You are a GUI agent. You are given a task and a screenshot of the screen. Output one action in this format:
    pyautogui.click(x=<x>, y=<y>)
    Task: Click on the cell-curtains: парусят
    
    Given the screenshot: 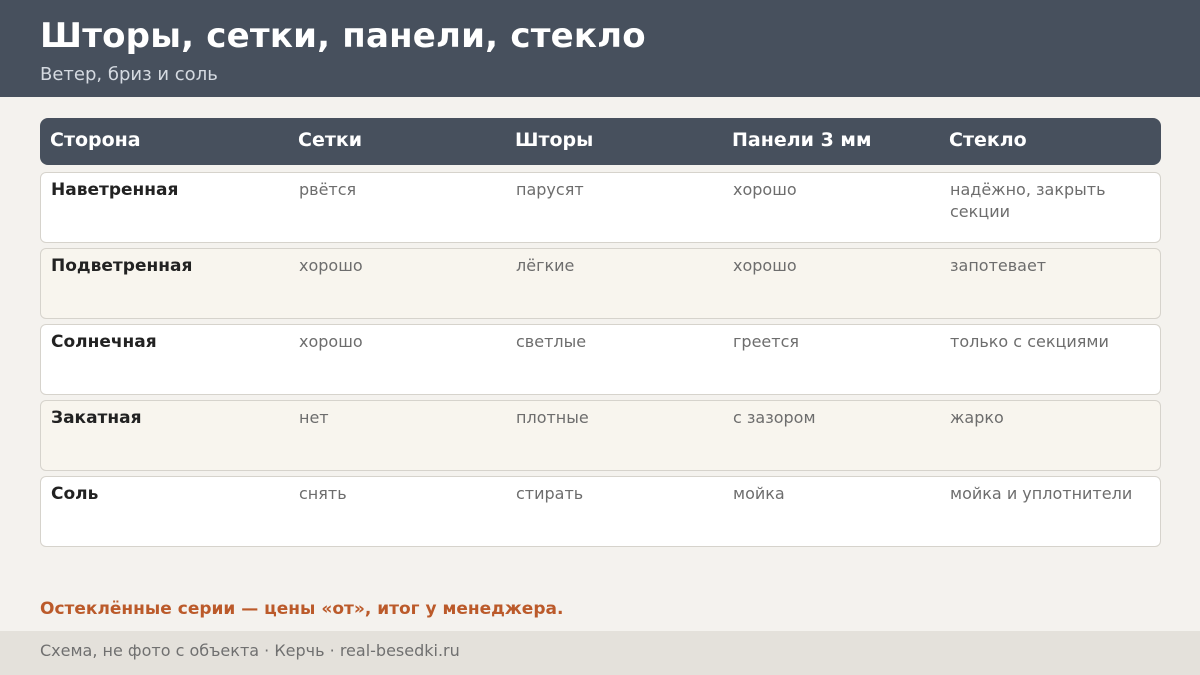 What is the action you would take?
    pyautogui.click(x=550, y=189)
    